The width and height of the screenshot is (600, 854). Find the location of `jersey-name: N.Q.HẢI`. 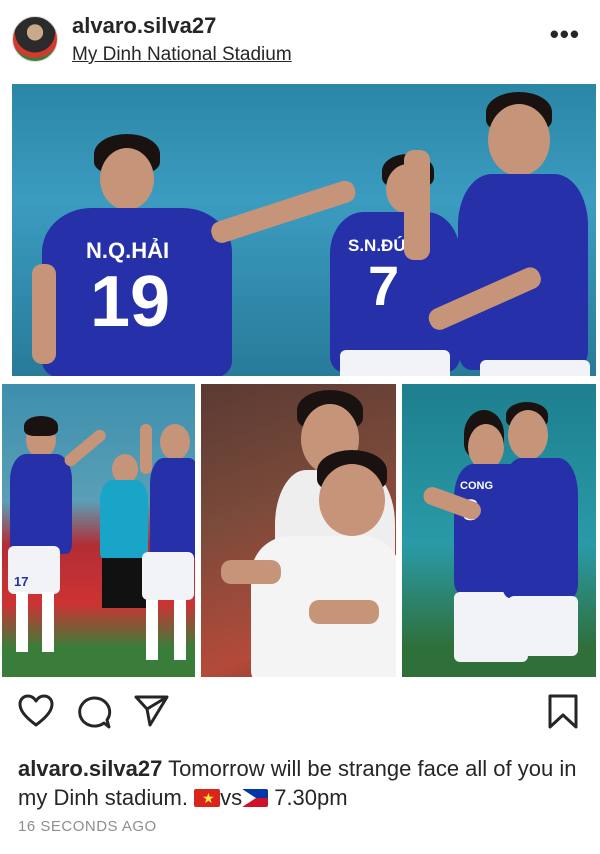

jersey-name: N.Q.HẢI is located at coordinates (128, 250).